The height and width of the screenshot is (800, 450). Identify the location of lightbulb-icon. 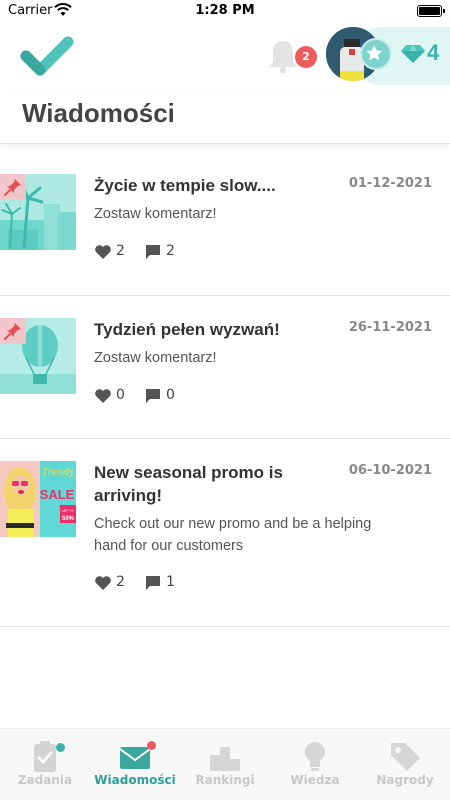
(315, 756).